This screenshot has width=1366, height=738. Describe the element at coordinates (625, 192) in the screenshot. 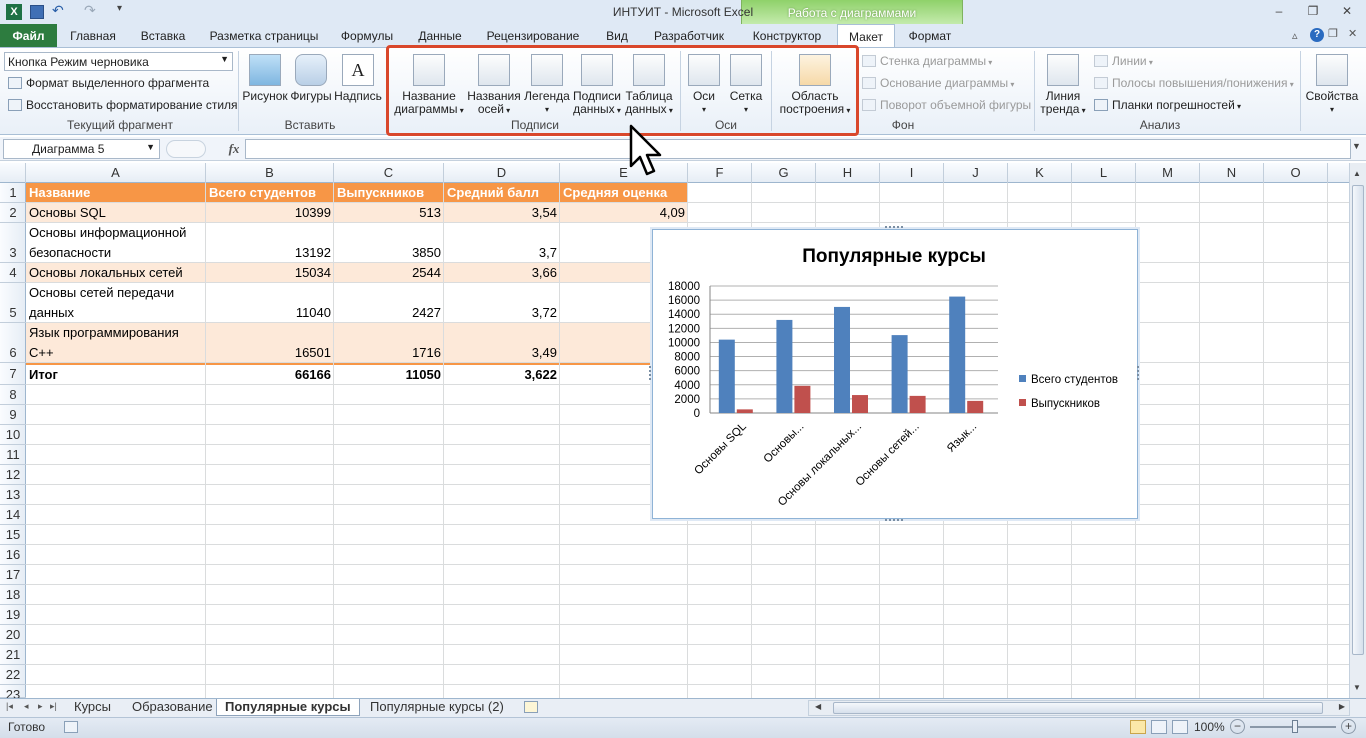

I see `table-header-cell: Средняя оценка` at that location.